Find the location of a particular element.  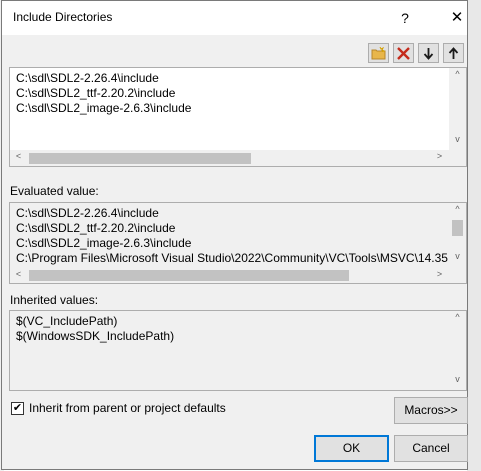

evaluated-vertical-scrollbar: ^ v is located at coordinates (457, 235).